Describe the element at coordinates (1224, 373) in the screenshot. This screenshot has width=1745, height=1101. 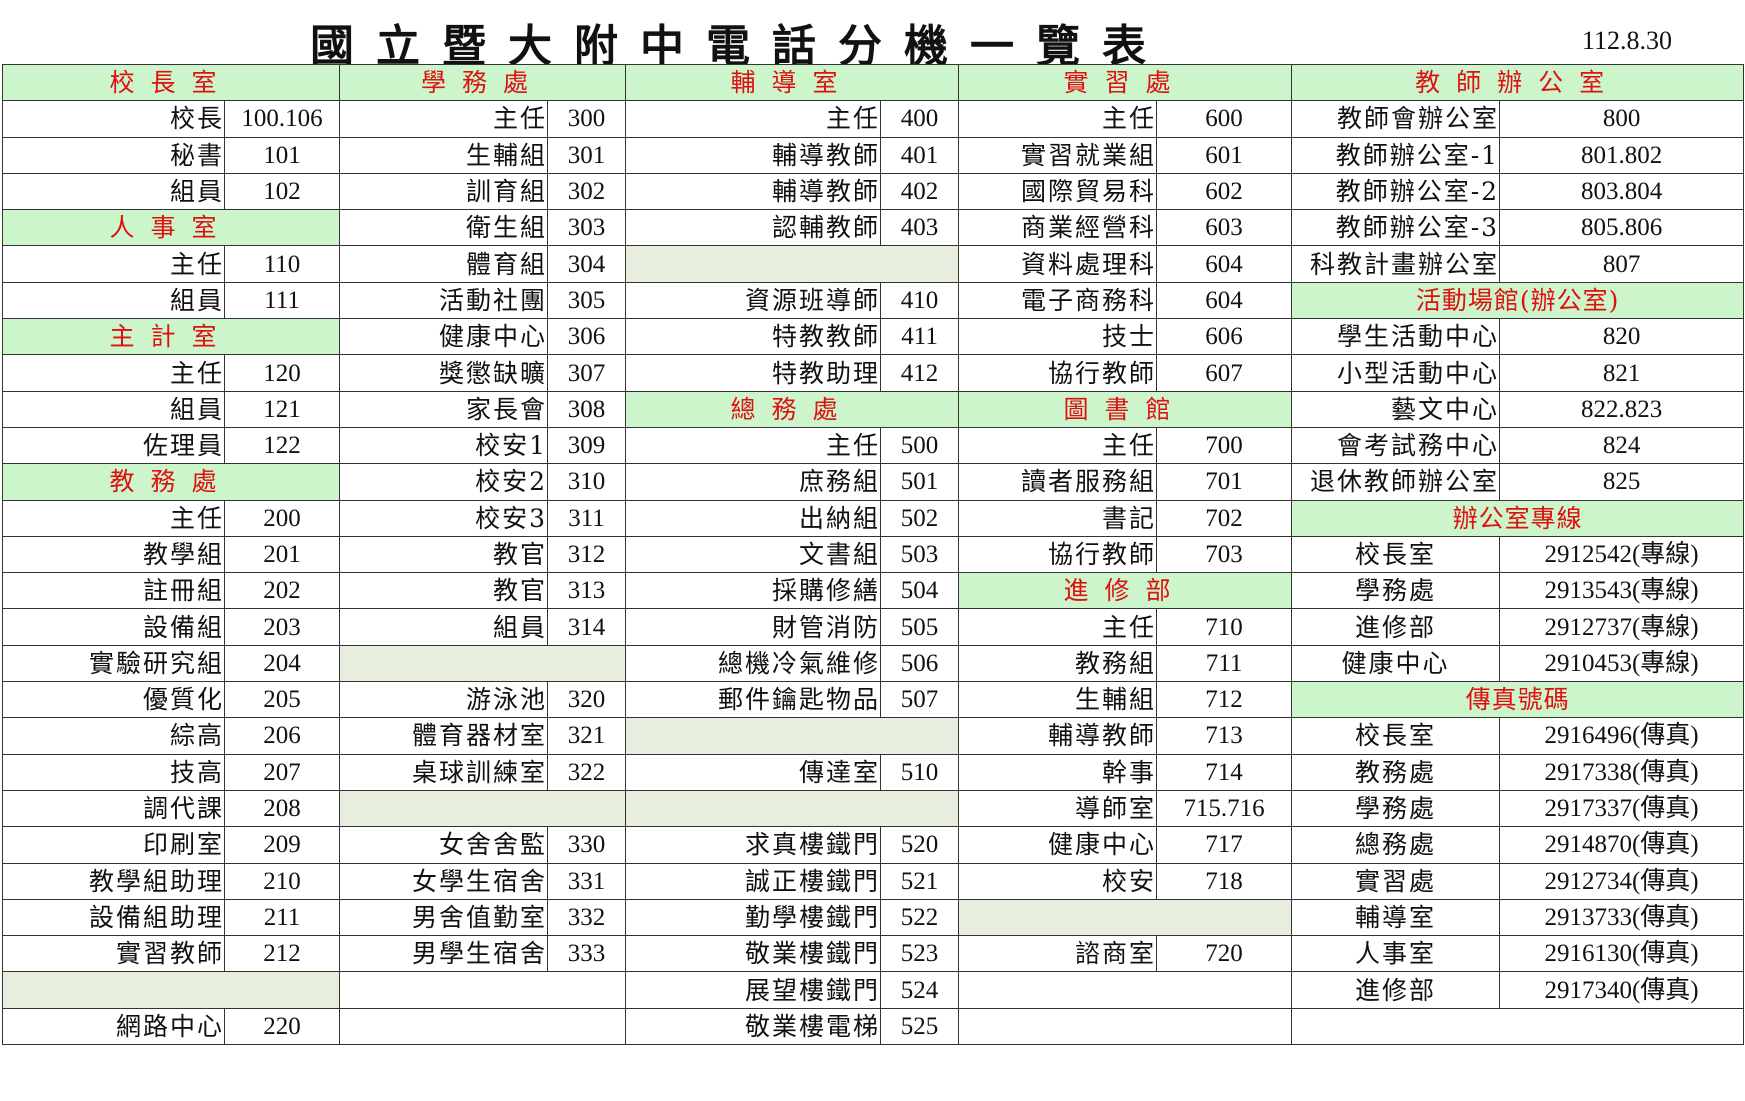
I see `extension-number: 607` at that location.